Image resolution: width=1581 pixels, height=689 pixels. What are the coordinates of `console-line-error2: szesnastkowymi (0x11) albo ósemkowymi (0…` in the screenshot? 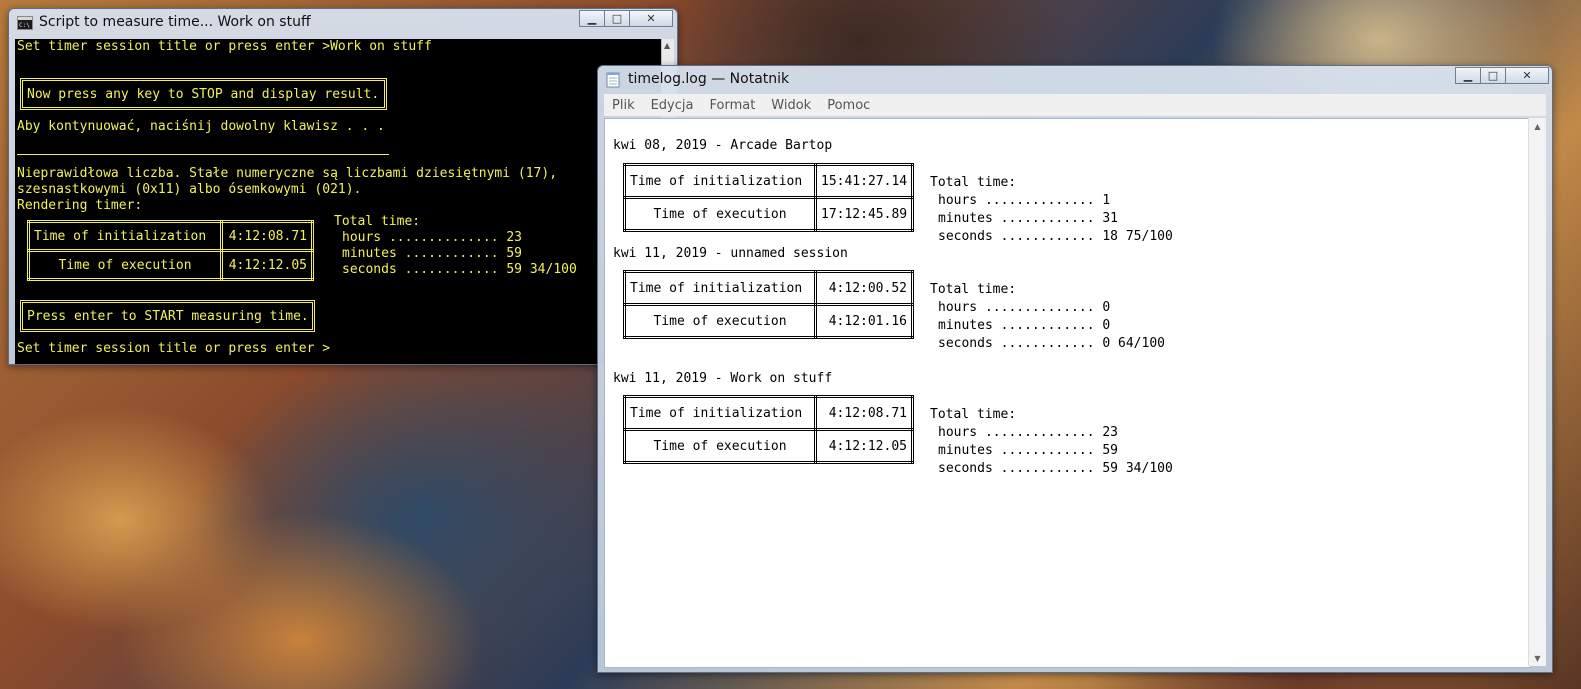 It's located at (189, 189).